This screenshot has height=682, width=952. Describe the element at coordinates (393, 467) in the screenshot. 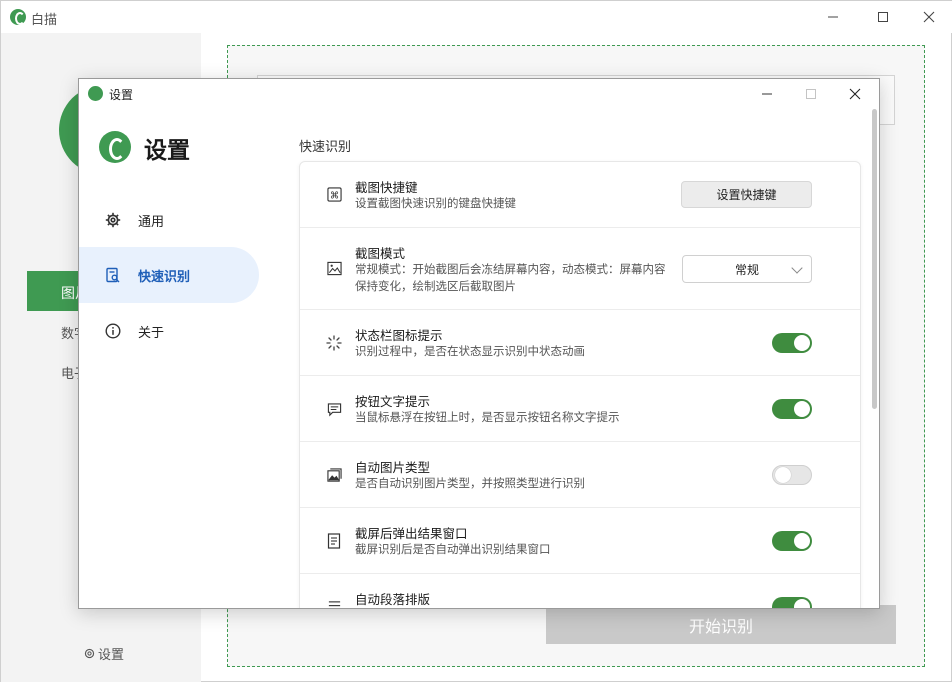

I see `setting-title: 自动图片类型` at that location.